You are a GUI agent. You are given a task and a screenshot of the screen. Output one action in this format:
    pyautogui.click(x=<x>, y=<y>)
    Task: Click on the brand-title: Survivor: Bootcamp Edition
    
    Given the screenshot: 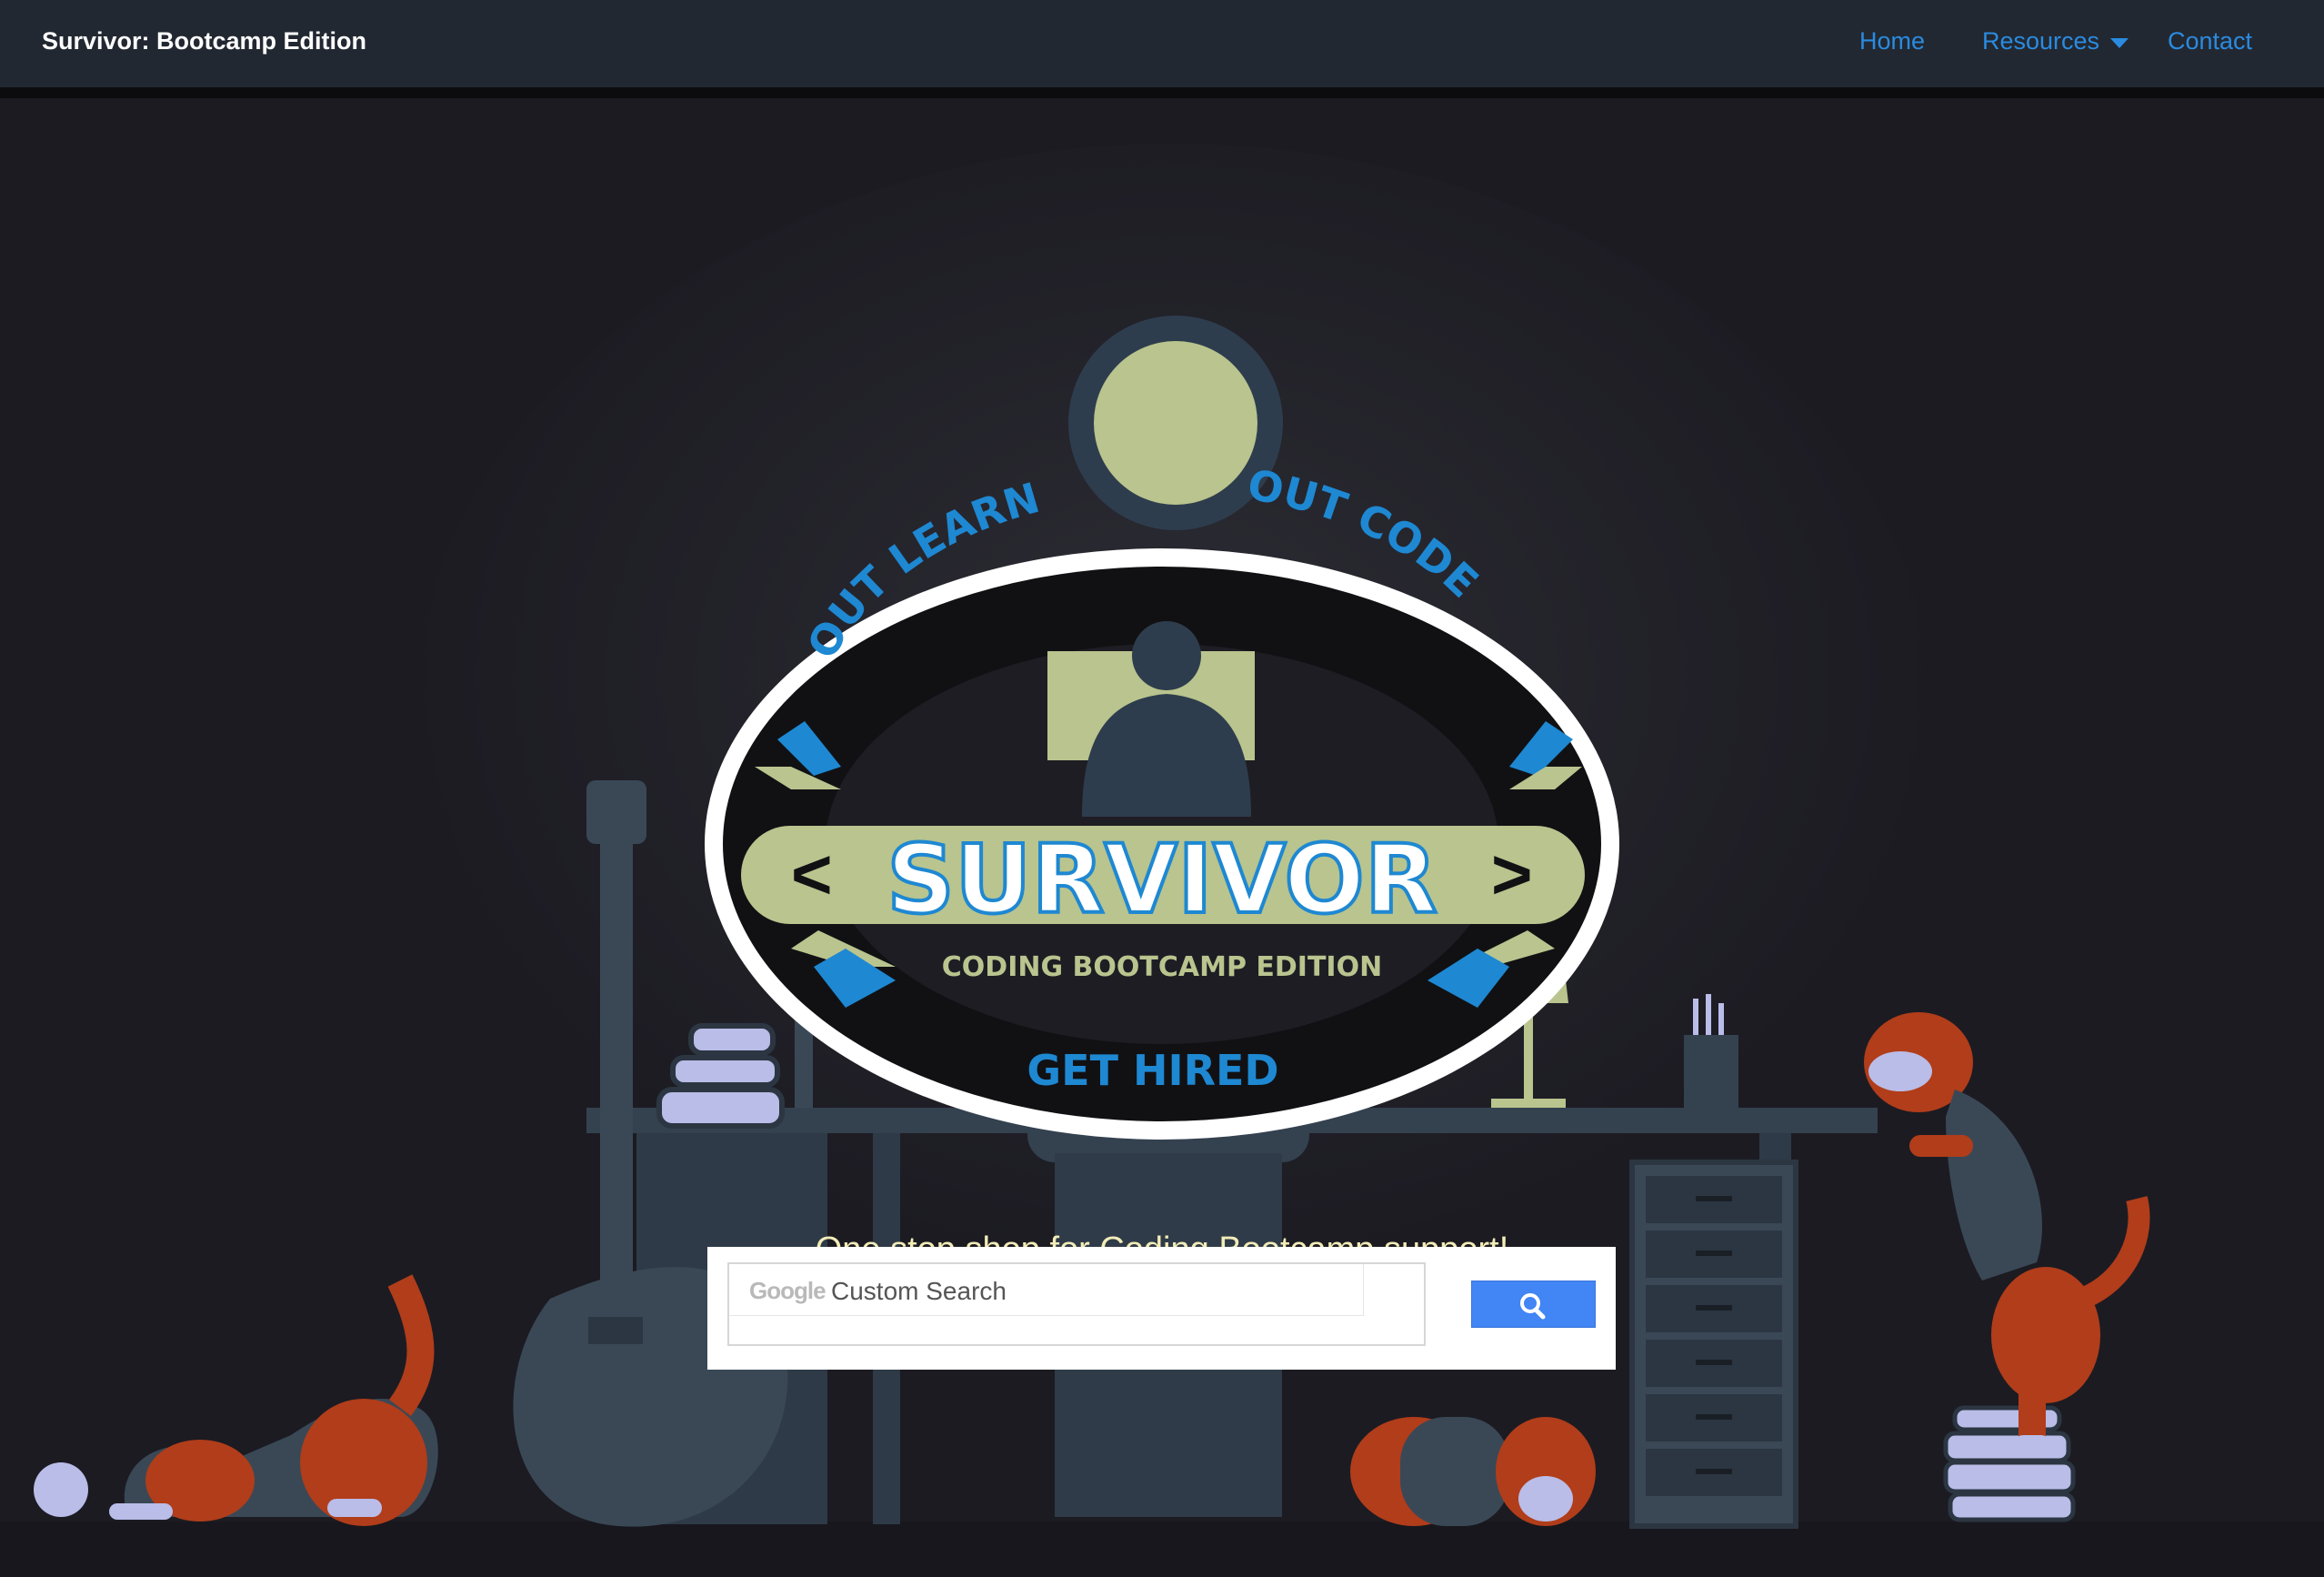 What is the action you would take?
    pyautogui.click(x=204, y=41)
    